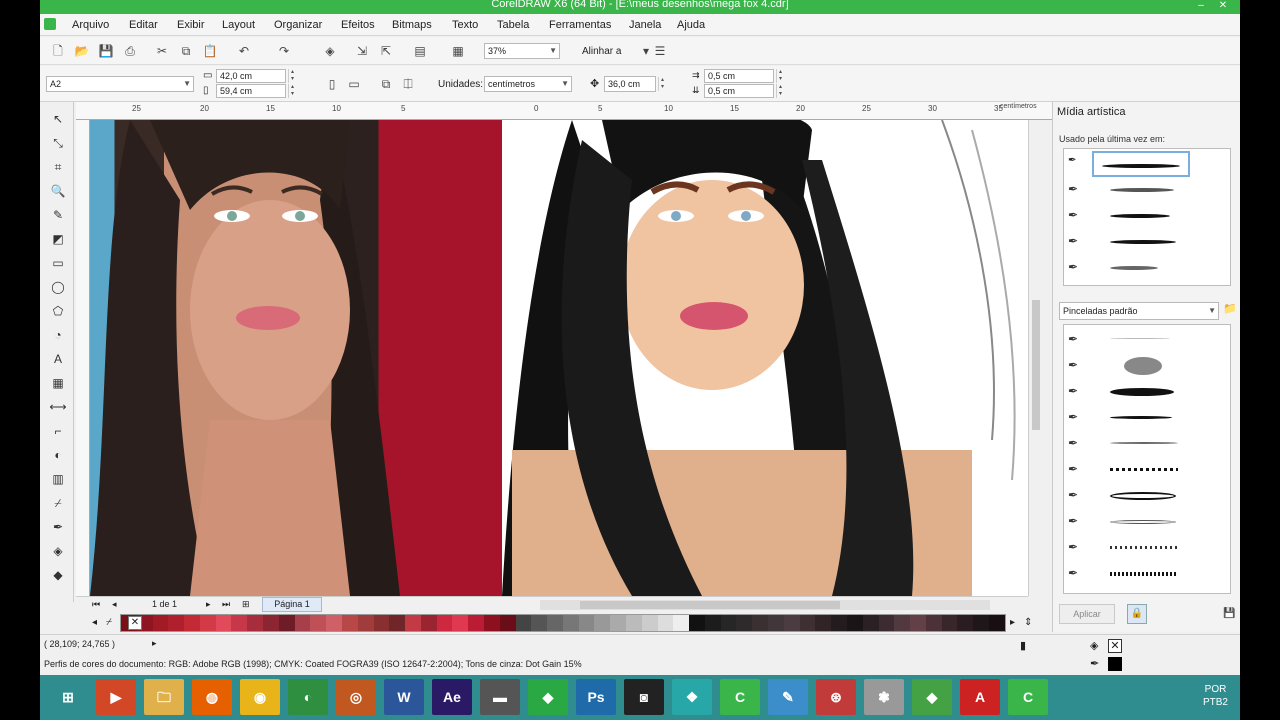 Image resolution: width=1280 pixels, height=720 pixels. What do you see at coordinates (58, 191) in the screenshot?
I see `zoom-tool-icon: 🔍` at bounding box center [58, 191].